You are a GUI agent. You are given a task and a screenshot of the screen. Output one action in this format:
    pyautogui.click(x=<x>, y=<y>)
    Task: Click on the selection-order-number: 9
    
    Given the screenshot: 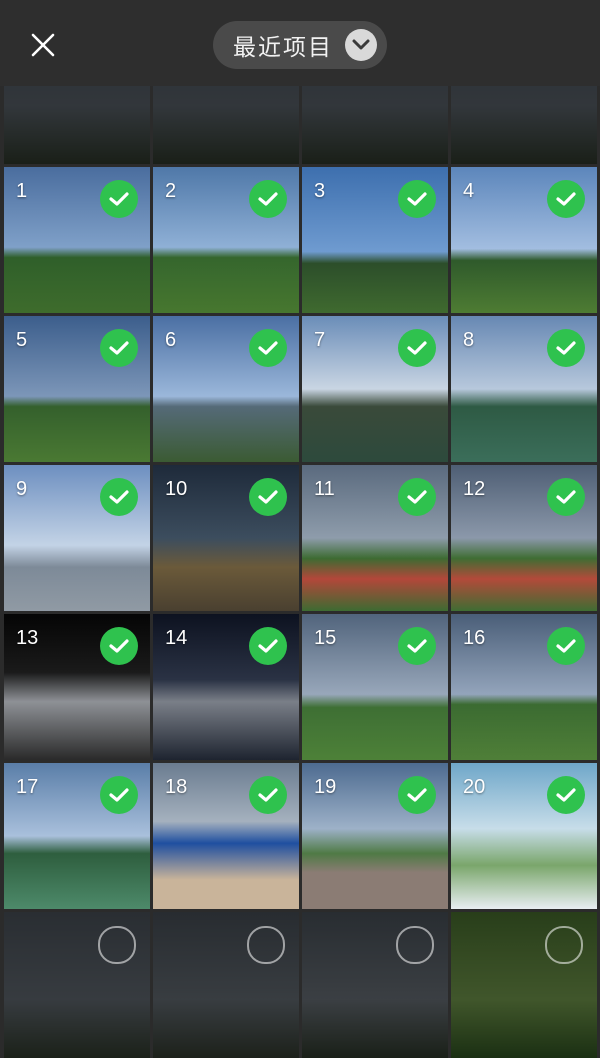 What is the action you would take?
    pyautogui.click(x=22, y=489)
    